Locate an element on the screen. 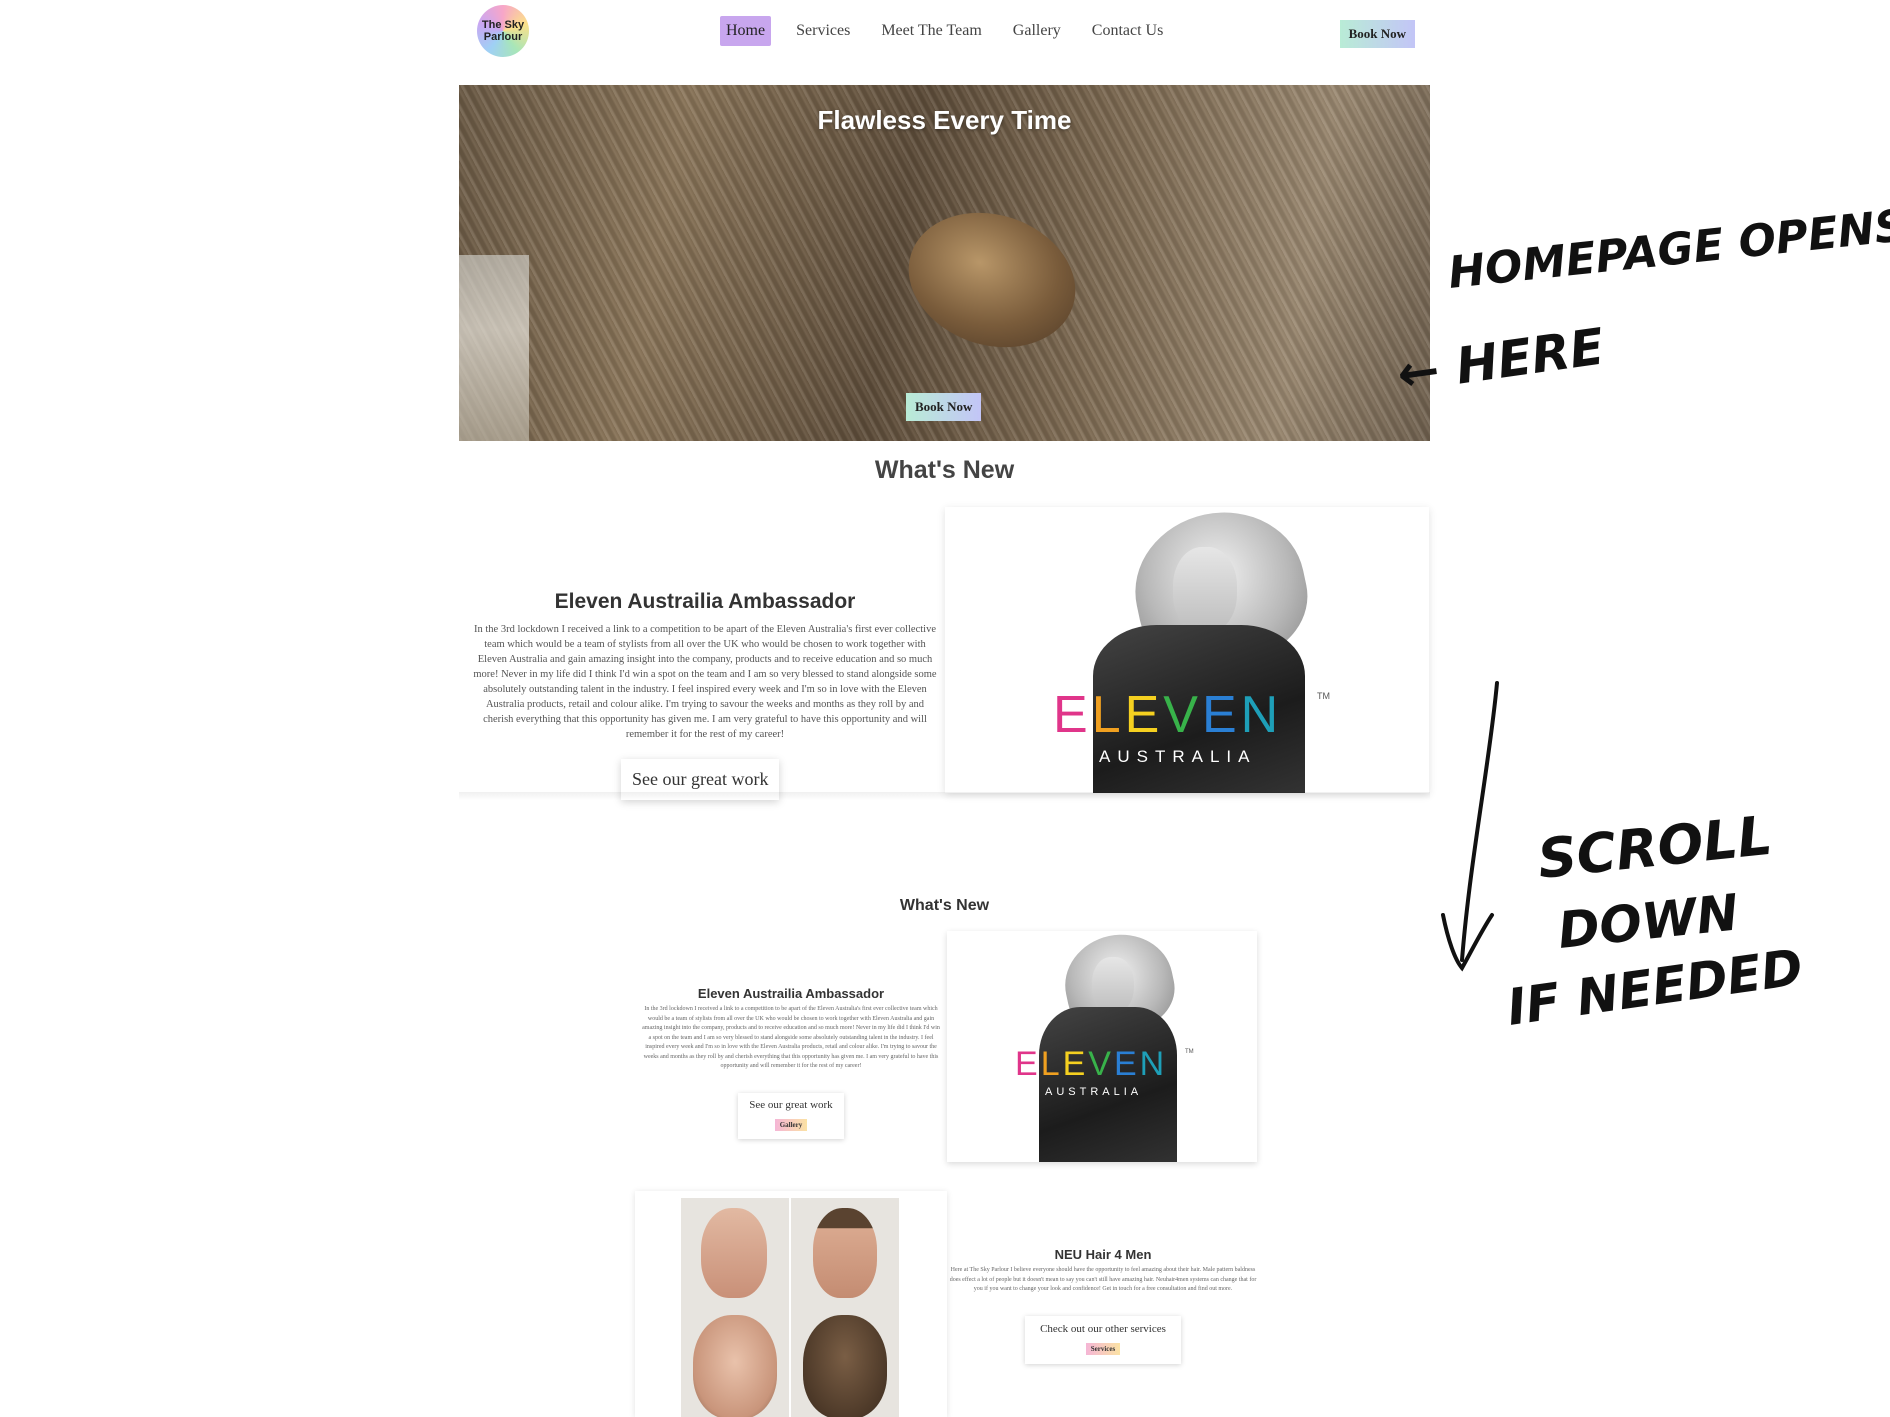 The height and width of the screenshot is (1417, 1890). note-scroll: SCROLL is located at coordinates (1655, 847).